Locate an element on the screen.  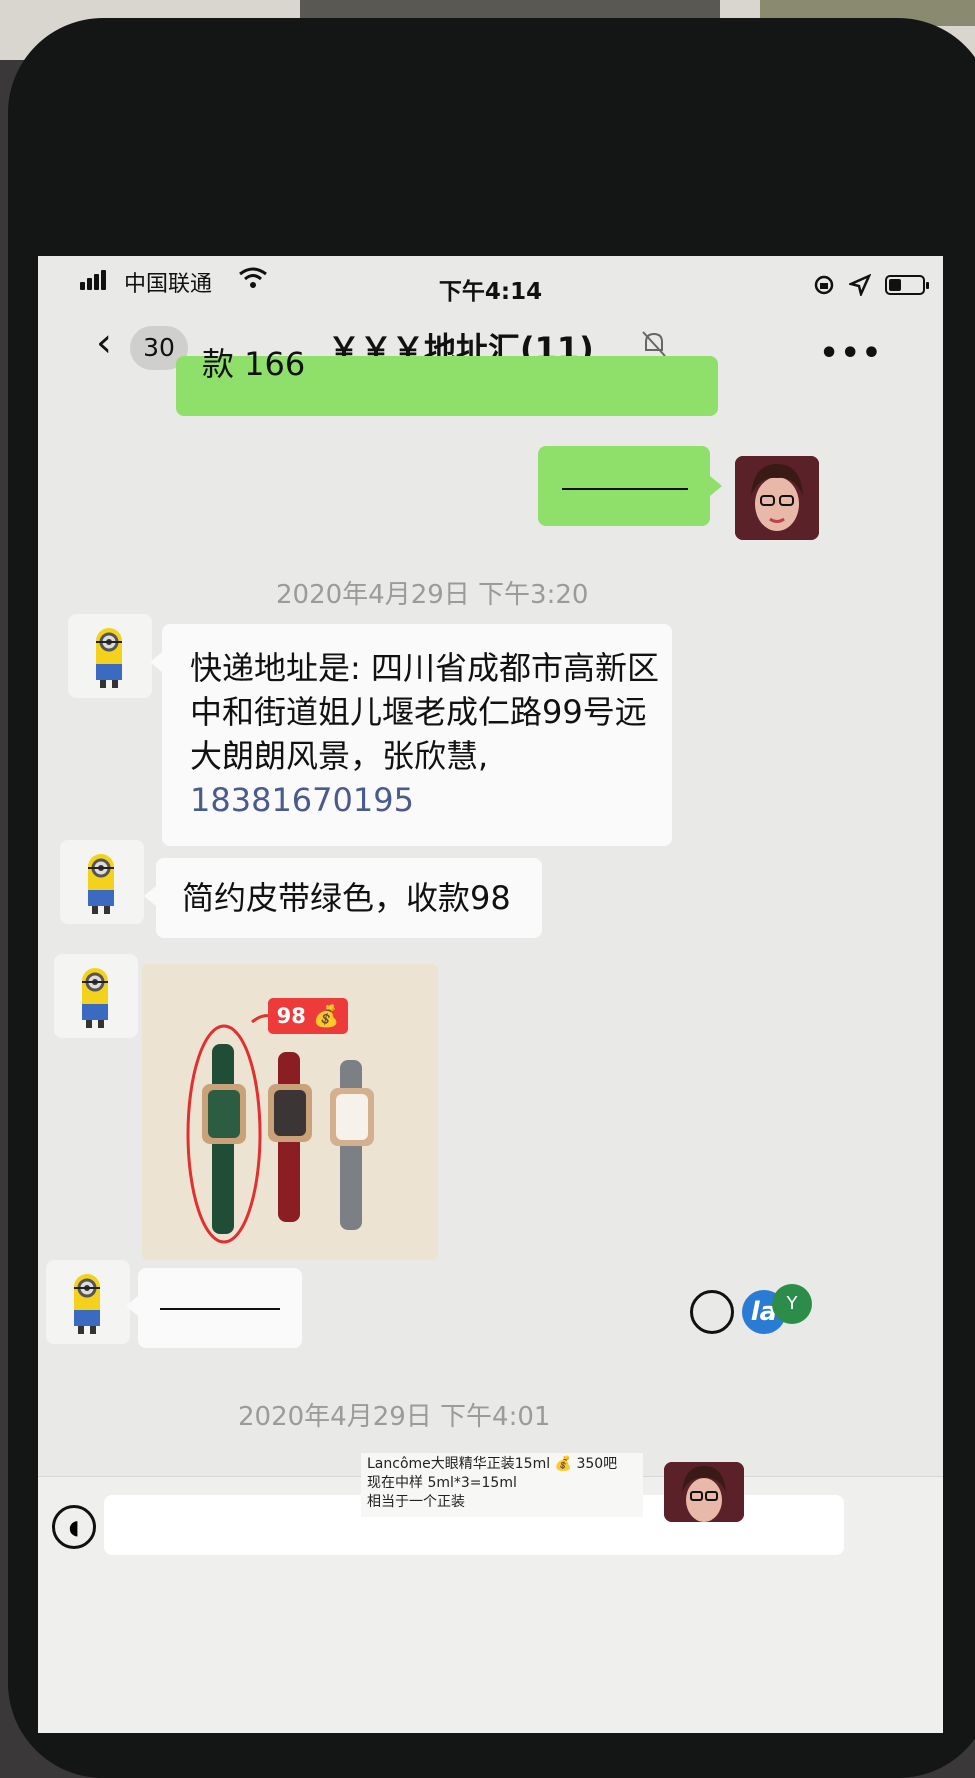
status-icons is located at coordinates (871, 285).